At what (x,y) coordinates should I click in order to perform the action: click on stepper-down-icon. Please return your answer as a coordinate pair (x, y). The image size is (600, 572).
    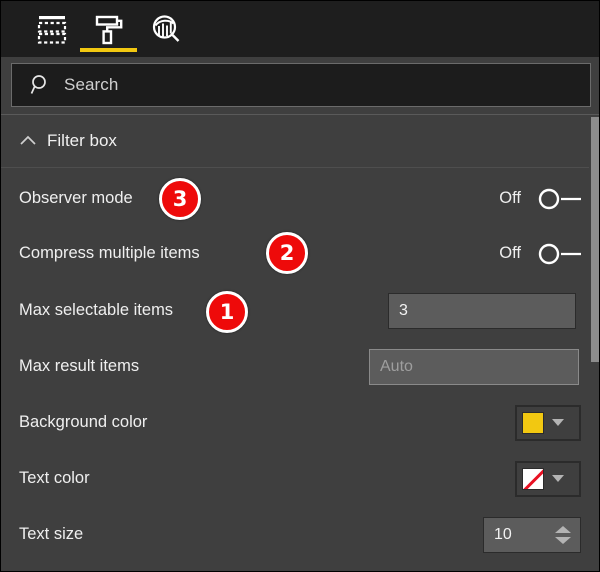
    Looking at the image, I should click on (563, 540).